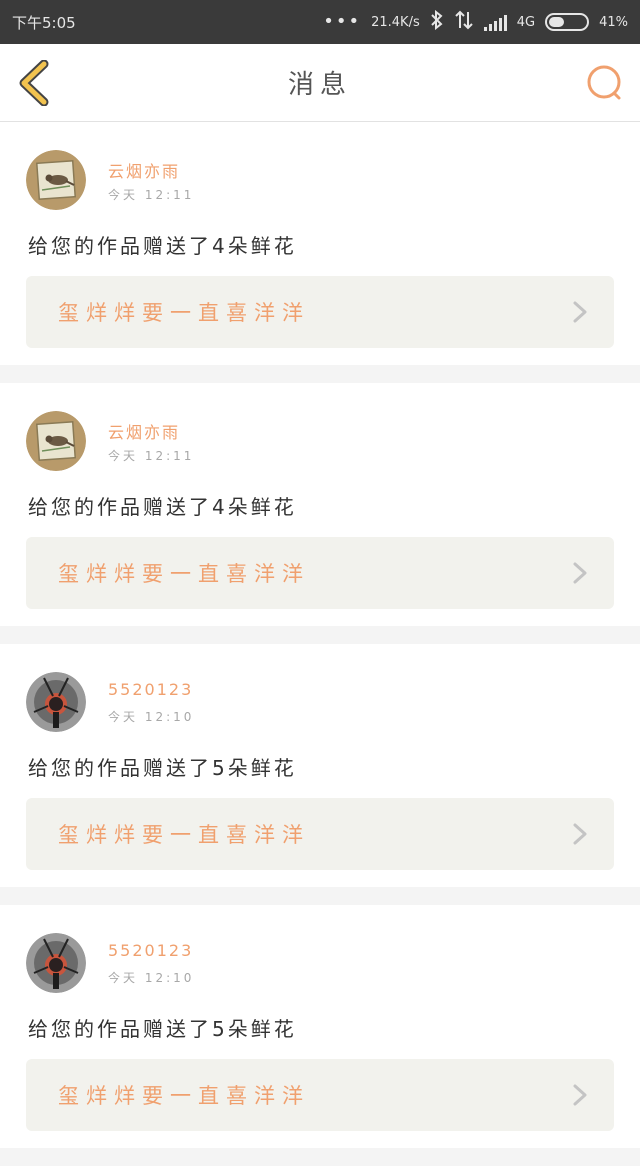 This screenshot has height=1166, width=640. Describe the element at coordinates (556, 22) in the screenshot. I see `battery-fill` at that location.